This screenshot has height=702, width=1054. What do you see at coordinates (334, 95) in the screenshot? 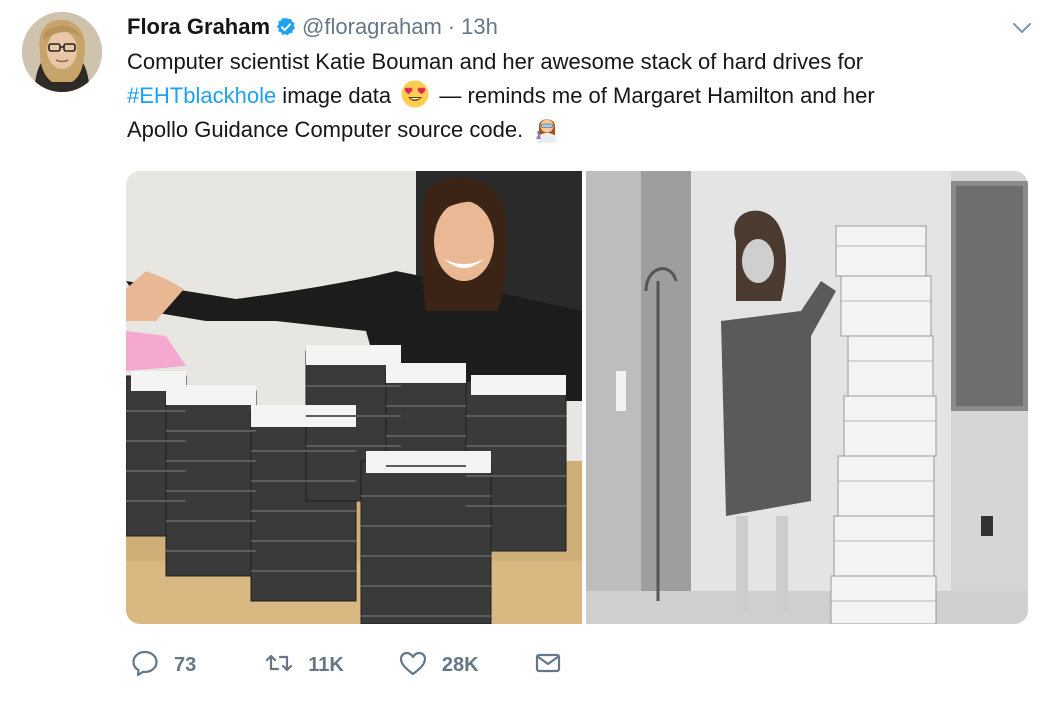
I see `tweet-text-segment: image data` at bounding box center [334, 95].